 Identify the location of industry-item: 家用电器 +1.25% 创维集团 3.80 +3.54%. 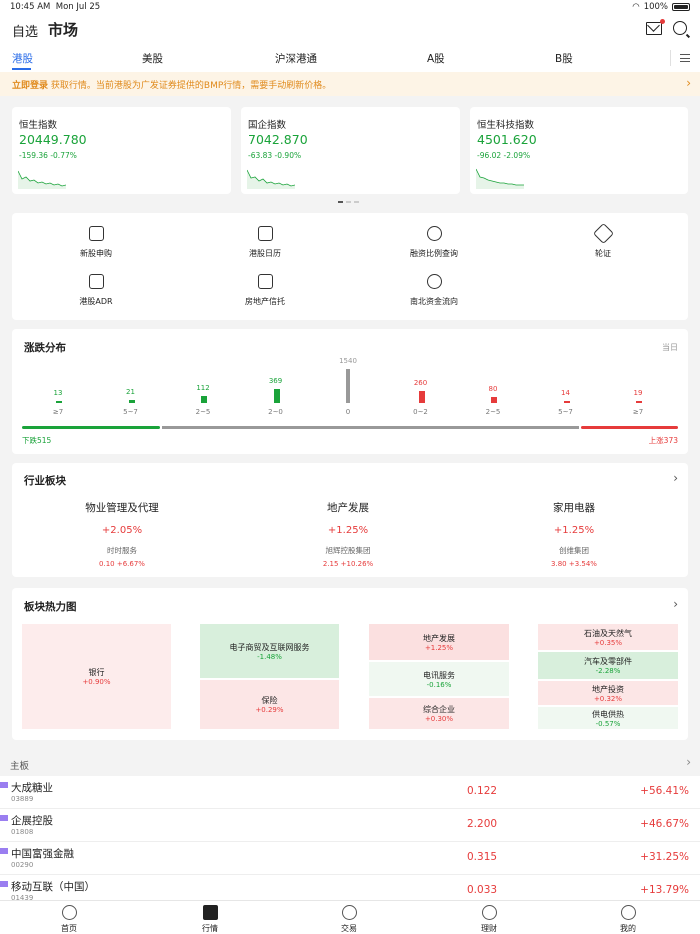
(574, 534).